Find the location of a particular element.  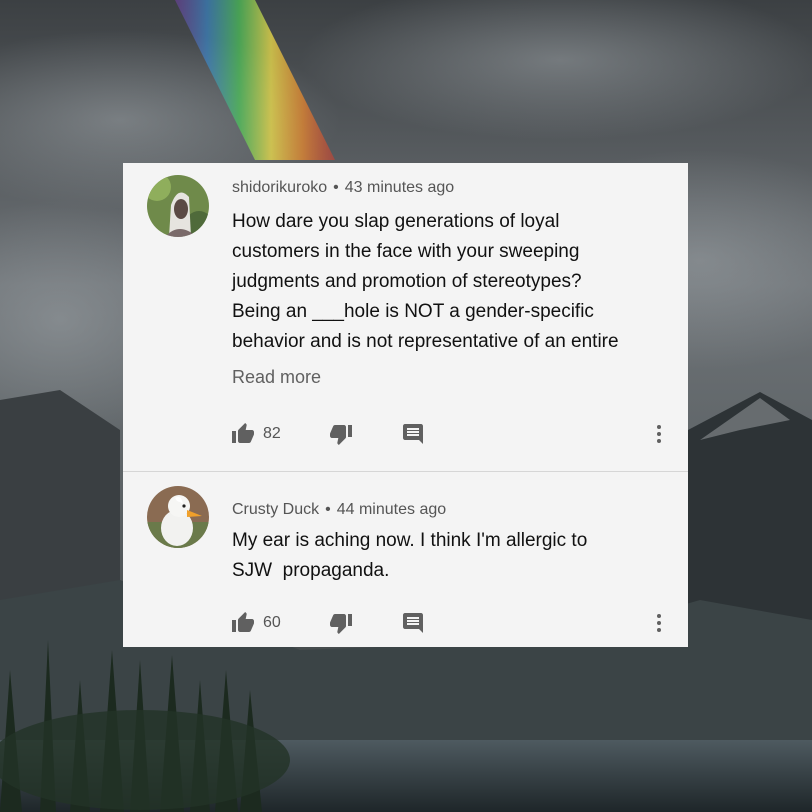

comment-author: Crusty Duck is located at coordinates (275, 509).